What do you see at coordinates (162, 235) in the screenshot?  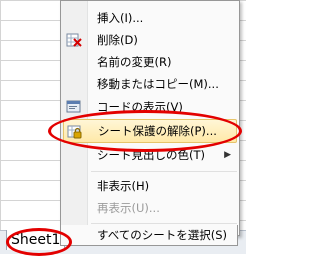 I see `menu-item-label: すべてのシートを選択(S)` at bounding box center [162, 235].